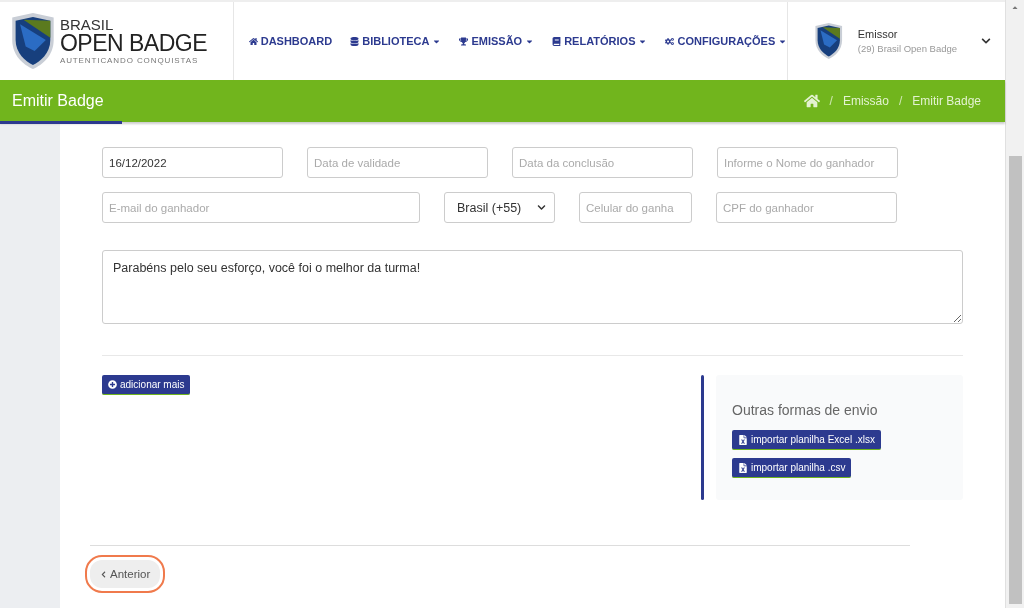  Describe the element at coordinates (146, 385) in the screenshot. I see `add-more-button: adicionar mais` at that location.